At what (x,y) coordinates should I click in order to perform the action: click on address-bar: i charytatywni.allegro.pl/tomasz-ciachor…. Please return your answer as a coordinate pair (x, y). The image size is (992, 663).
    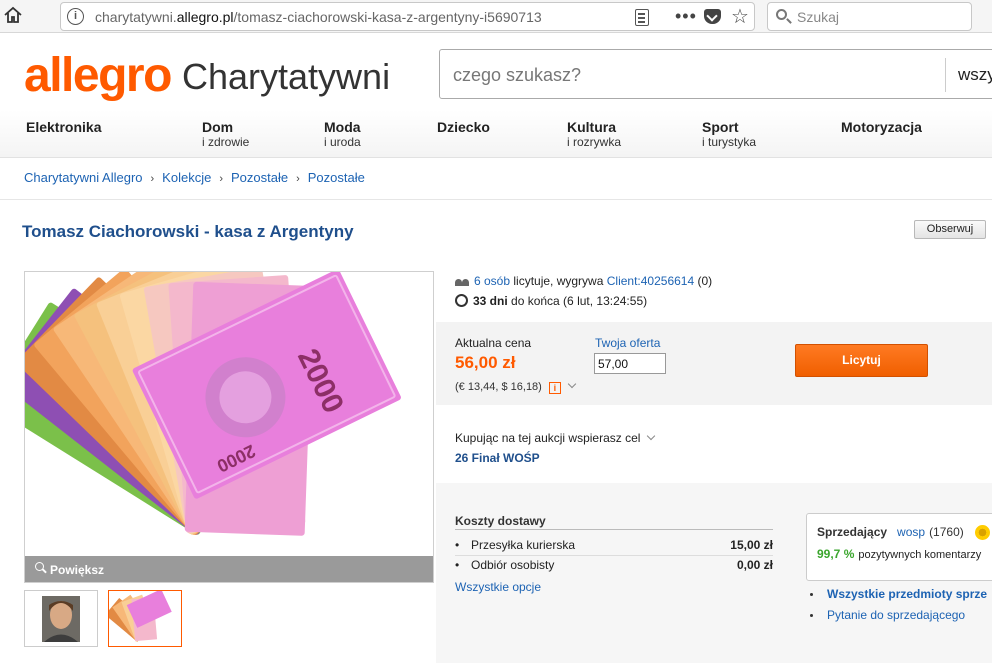
    Looking at the image, I should click on (407, 16).